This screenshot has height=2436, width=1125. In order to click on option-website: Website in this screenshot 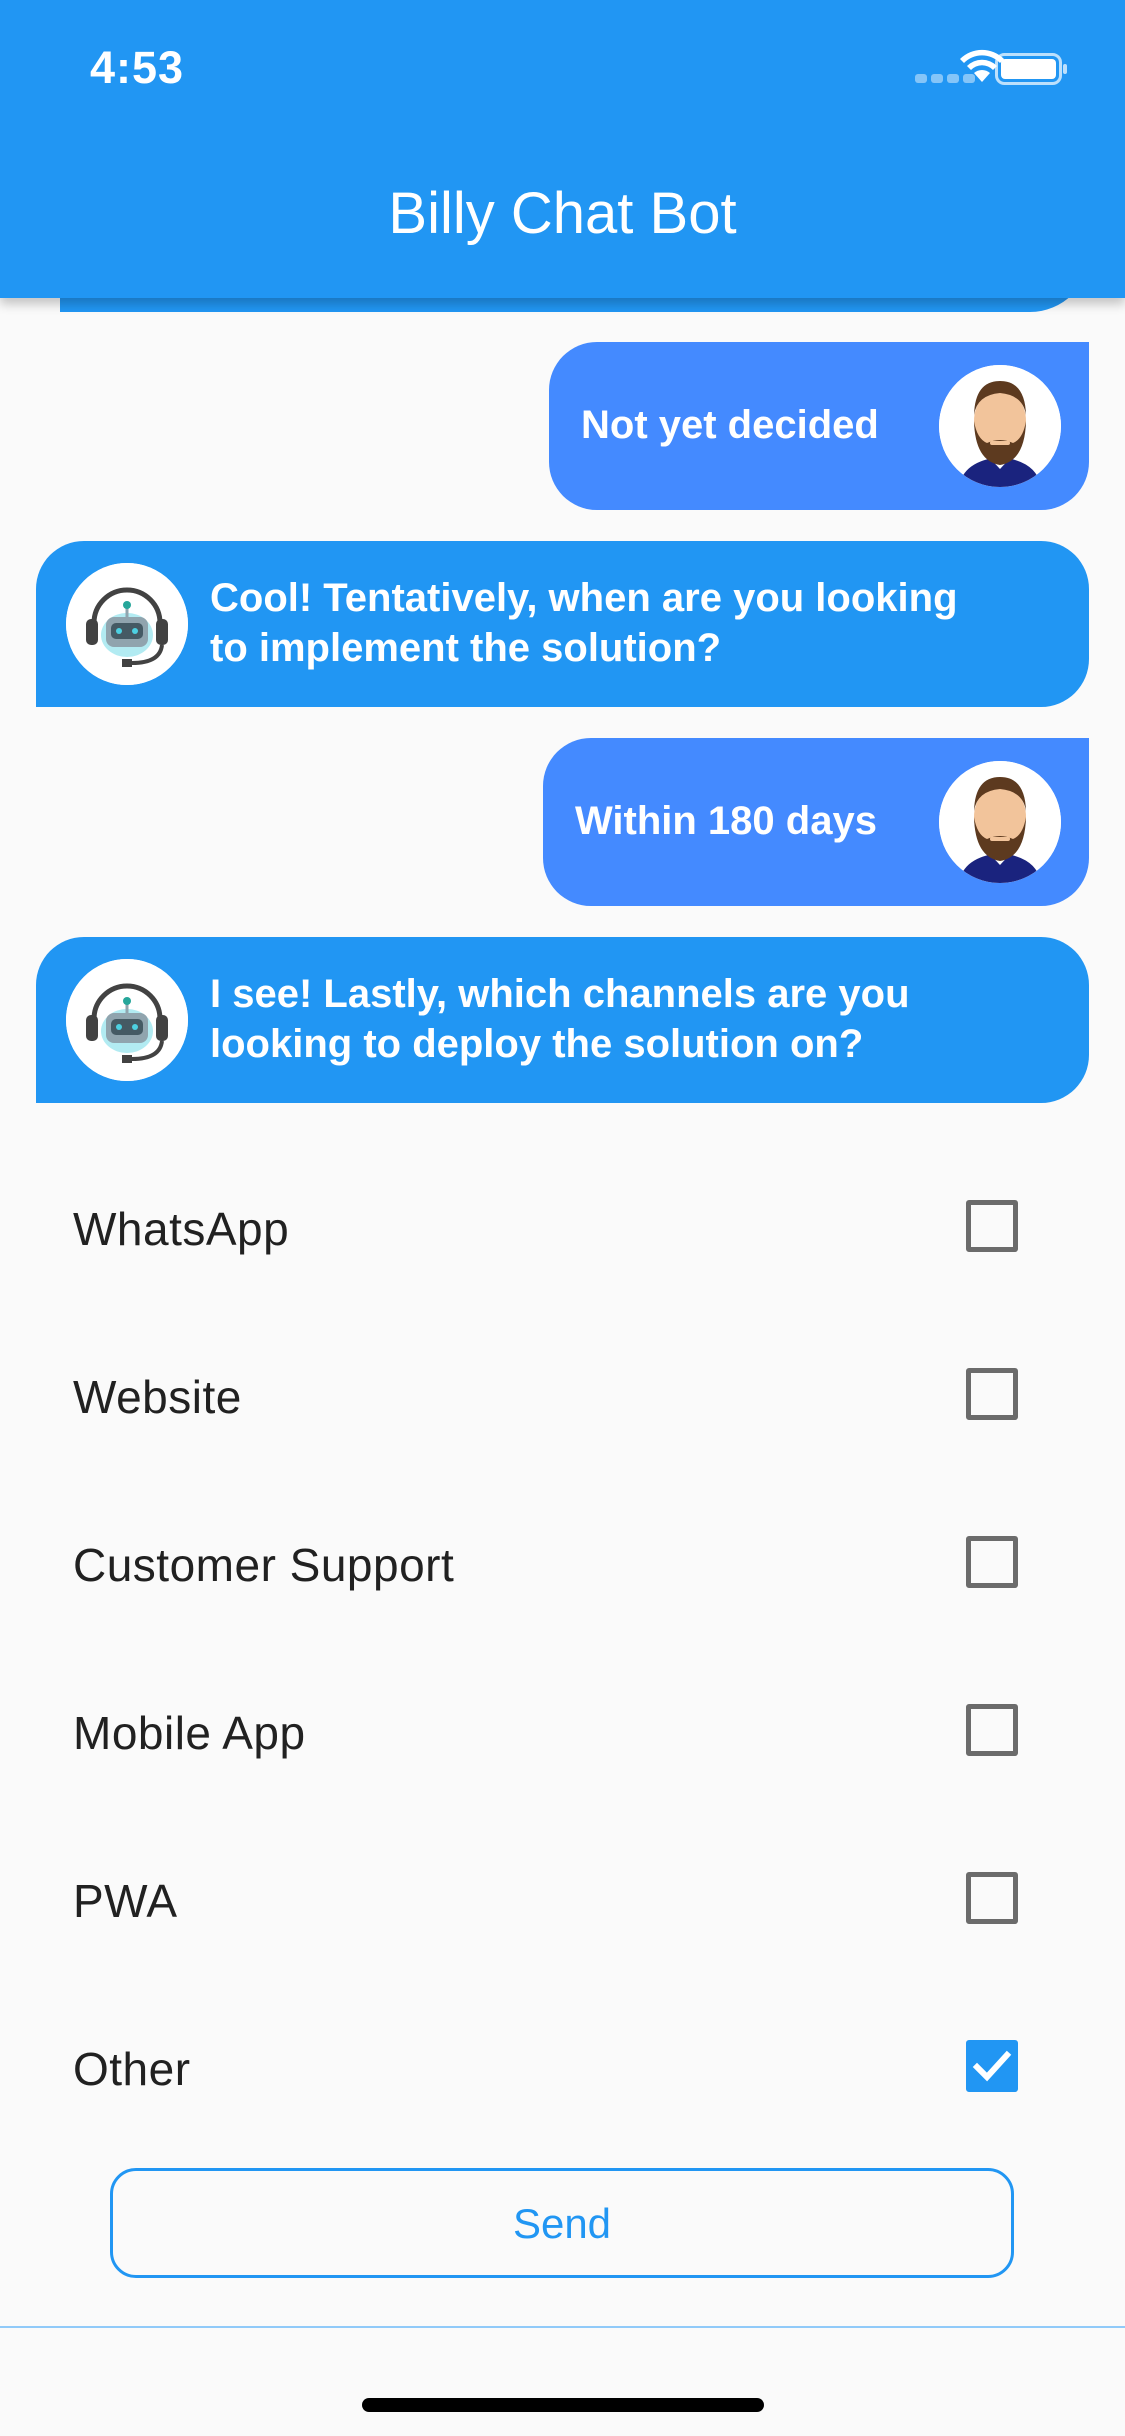, I will do `click(562, 1396)`.